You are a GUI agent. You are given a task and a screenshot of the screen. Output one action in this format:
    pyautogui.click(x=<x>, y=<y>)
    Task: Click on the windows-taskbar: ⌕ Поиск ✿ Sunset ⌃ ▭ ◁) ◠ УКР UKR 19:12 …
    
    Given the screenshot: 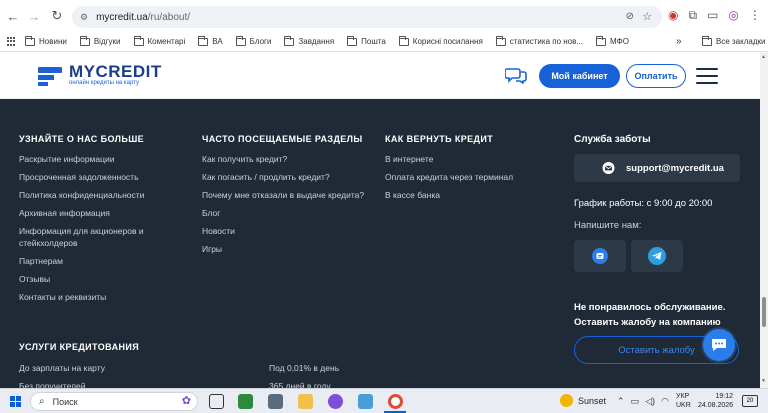 What is the action you would take?
    pyautogui.click(x=384, y=400)
    